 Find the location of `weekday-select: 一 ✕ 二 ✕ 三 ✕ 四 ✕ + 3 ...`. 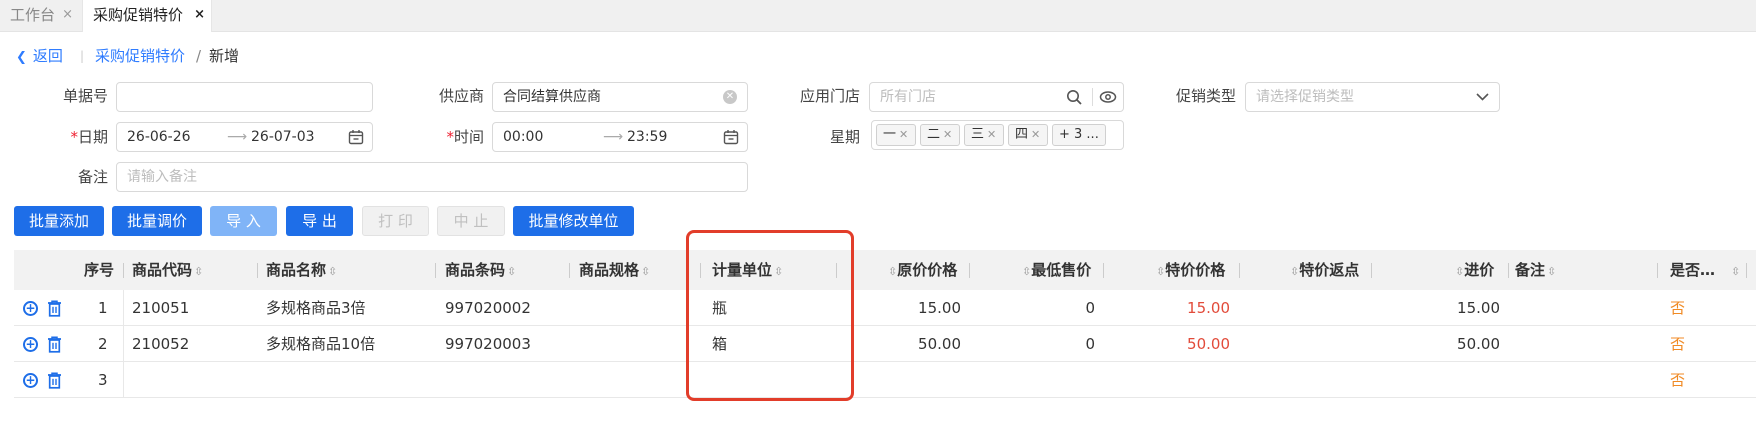

weekday-select: 一 ✕ 二 ✕ 三 ✕ 四 ✕ + 3 ... is located at coordinates (997, 135).